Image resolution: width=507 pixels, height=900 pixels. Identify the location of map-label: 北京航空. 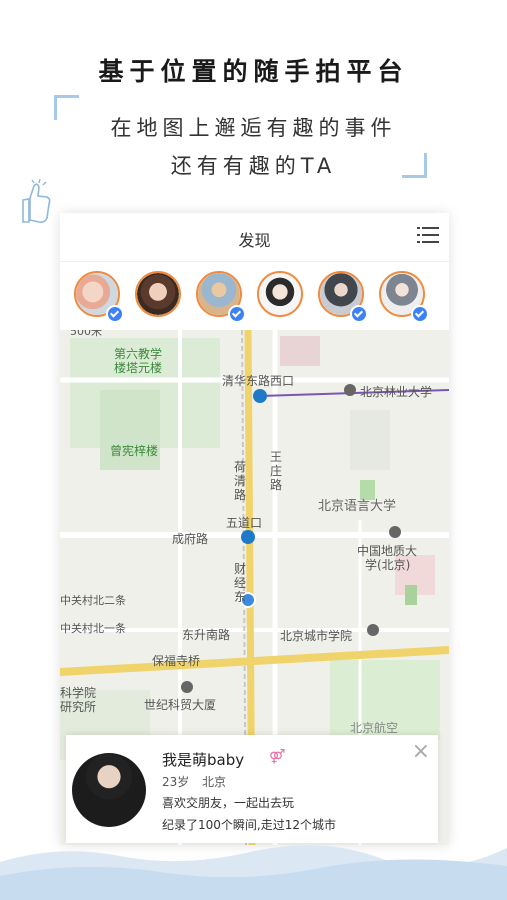
(374, 728).